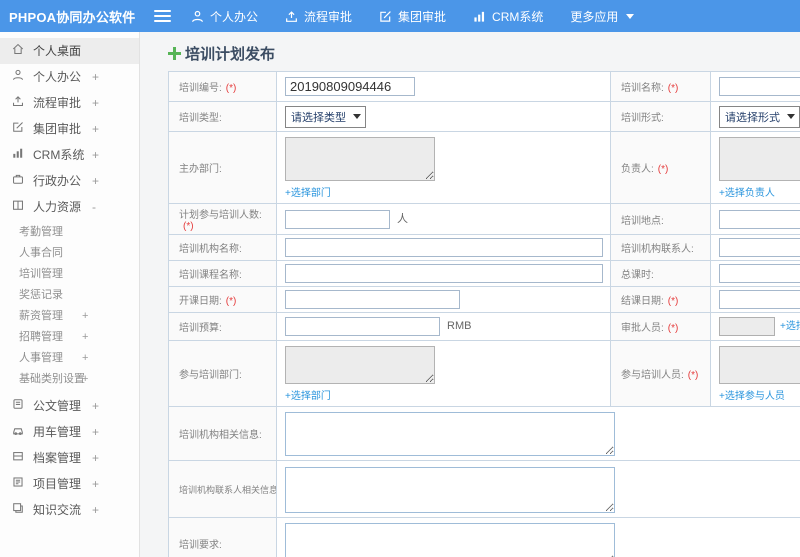 This screenshot has width=800, height=557. Describe the element at coordinates (360, 159) in the screenshot. I see `host-dept-textarea` at that location.